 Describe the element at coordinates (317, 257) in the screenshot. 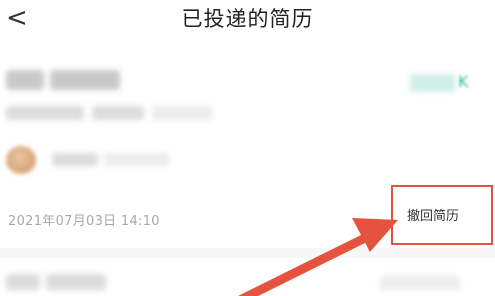

I see `annotation-arrow-icon` at that location.